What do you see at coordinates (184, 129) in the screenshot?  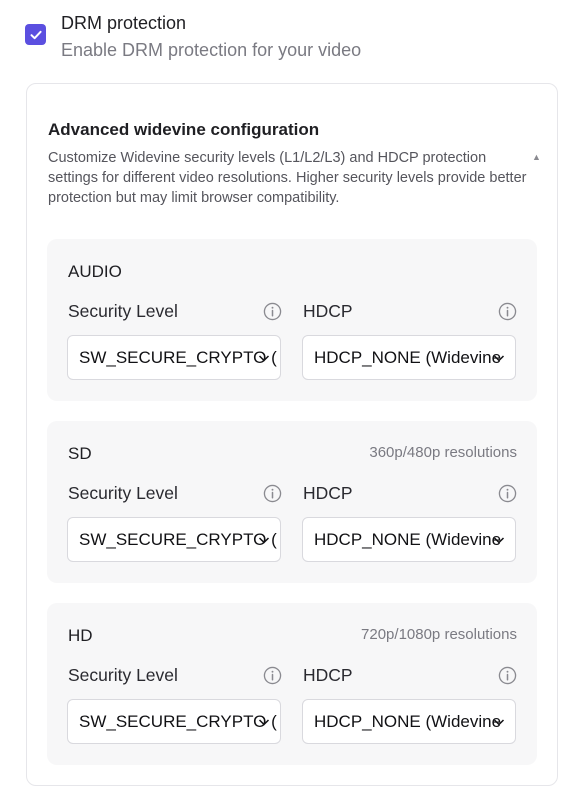 I see `config-title: Advanced widevine configuration` at bounding box center [184, 129].